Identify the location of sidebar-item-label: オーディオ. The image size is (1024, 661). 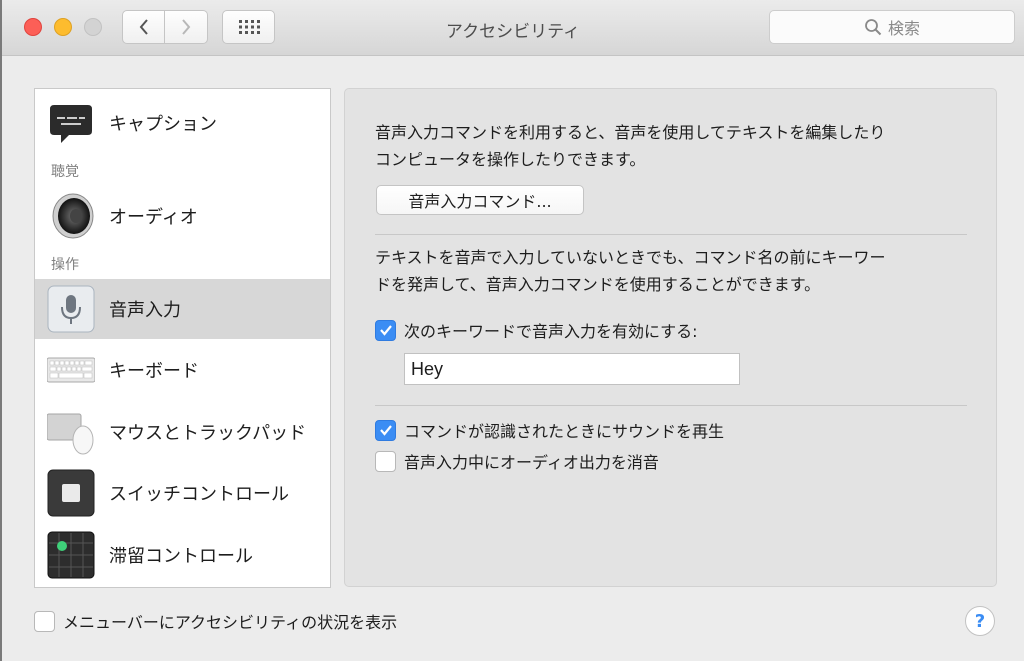
(153, 217).